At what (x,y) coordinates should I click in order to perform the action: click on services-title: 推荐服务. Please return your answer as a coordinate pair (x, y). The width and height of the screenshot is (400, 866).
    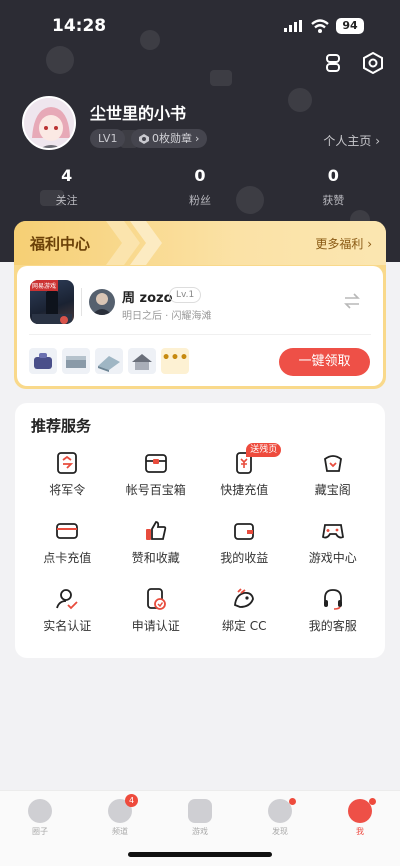
    Looking at the image, I should click on (61, 426).